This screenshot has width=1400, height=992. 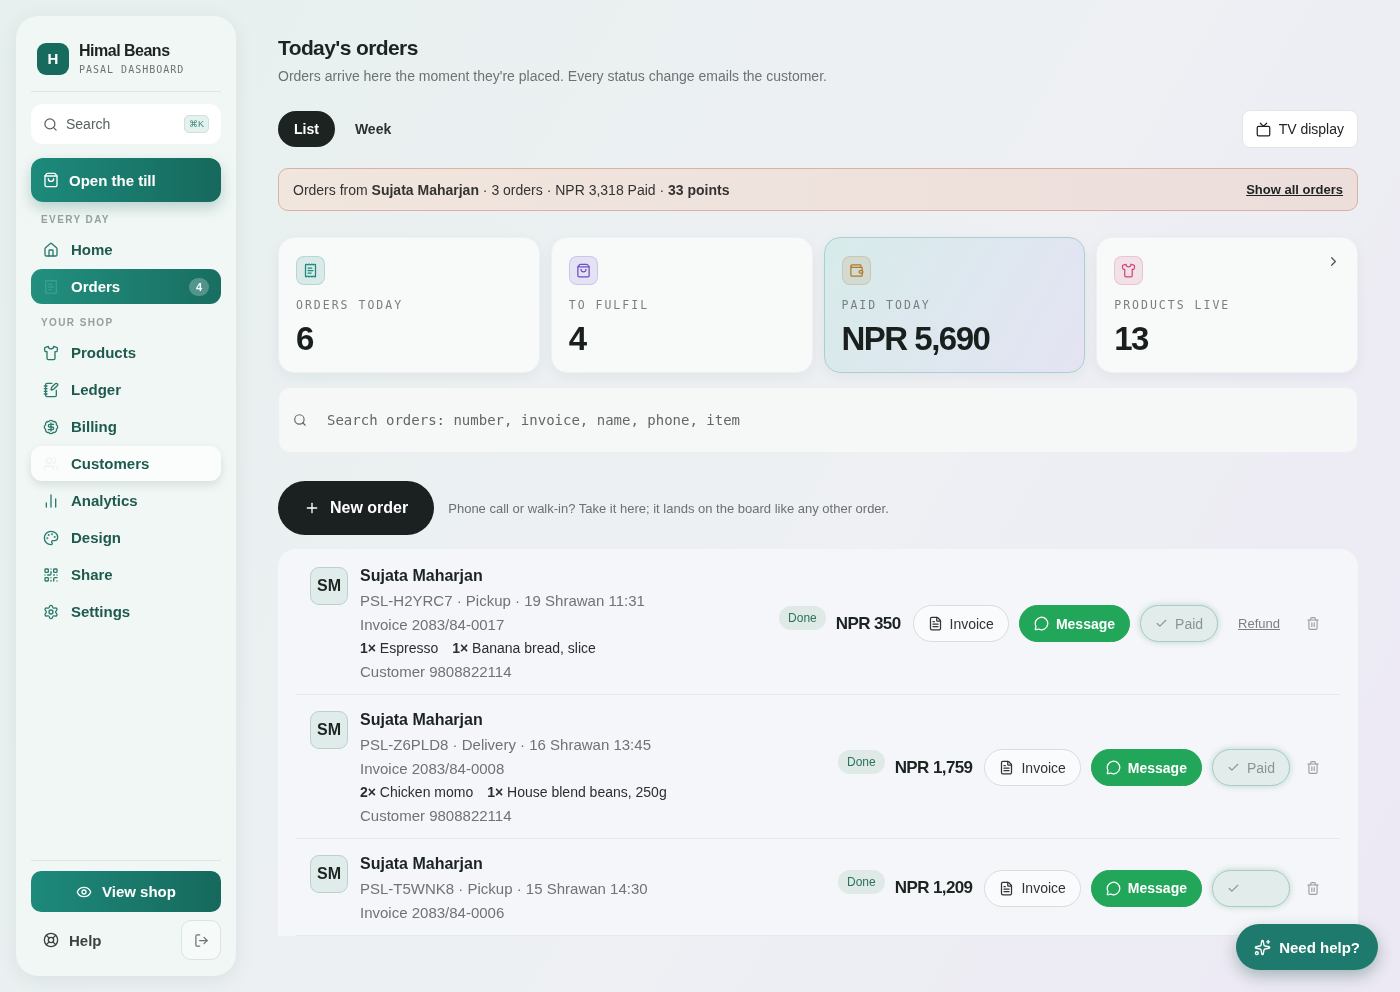 I want to click on order-reference: PSL-T5WNK8 · Pickup · 15 Shrawan 14:30, so click(x=504, y=888).